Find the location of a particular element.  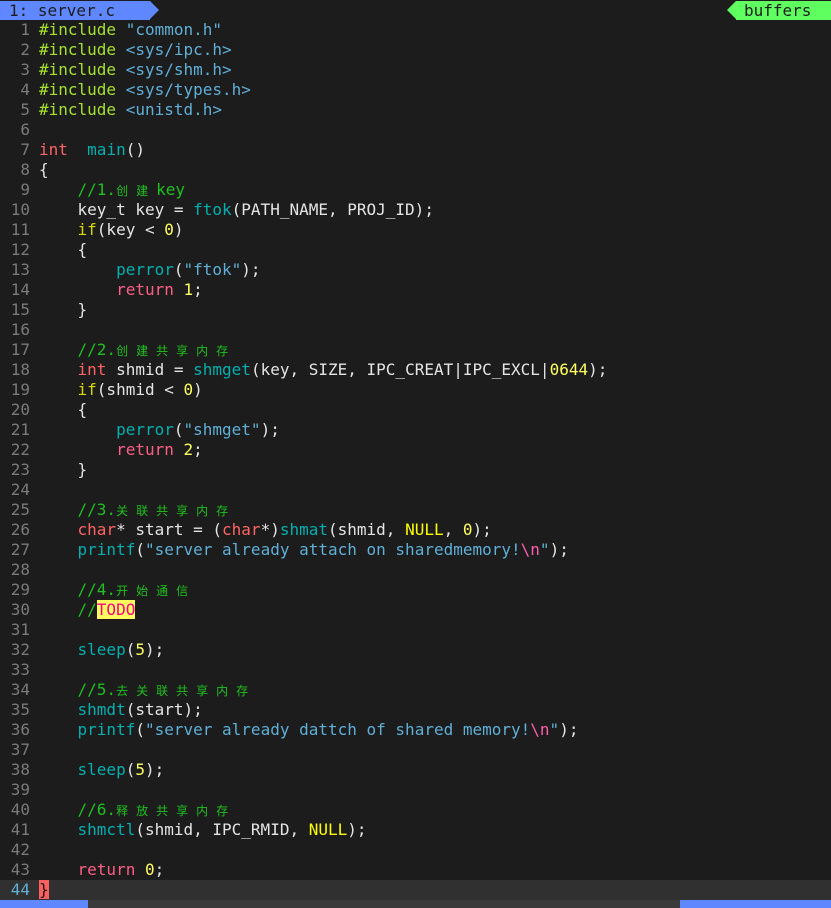

code-line: 37 is located at coordinates (415, 750).